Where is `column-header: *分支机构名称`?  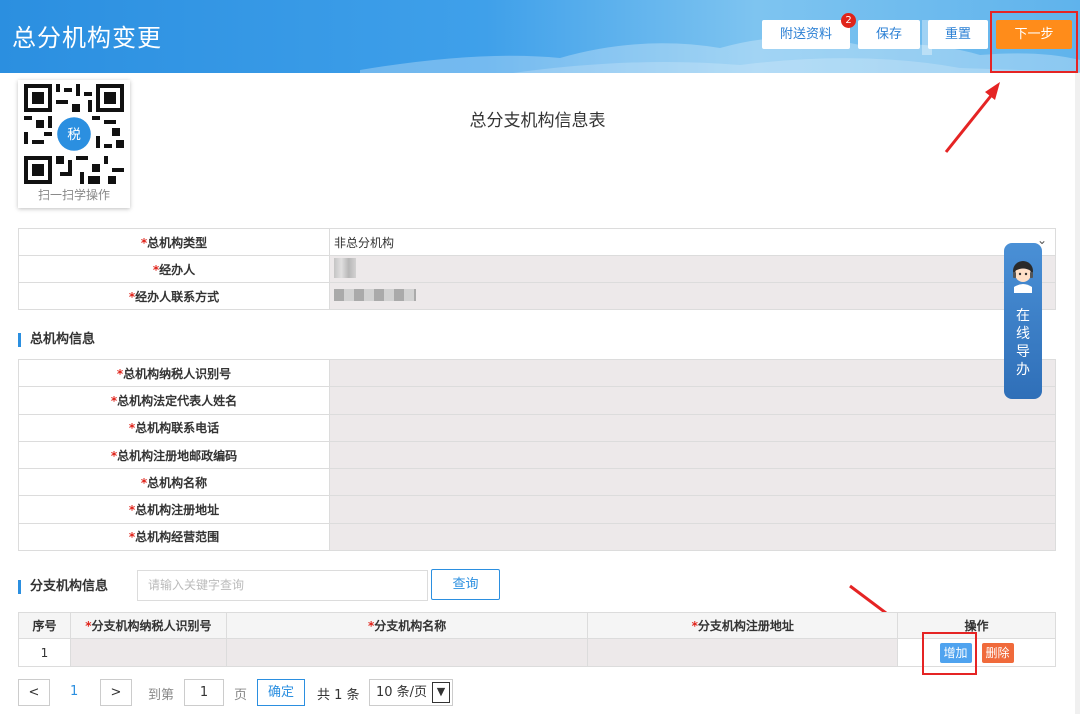
column-header: *分支机构名称 is located at coordinates (407, 625).